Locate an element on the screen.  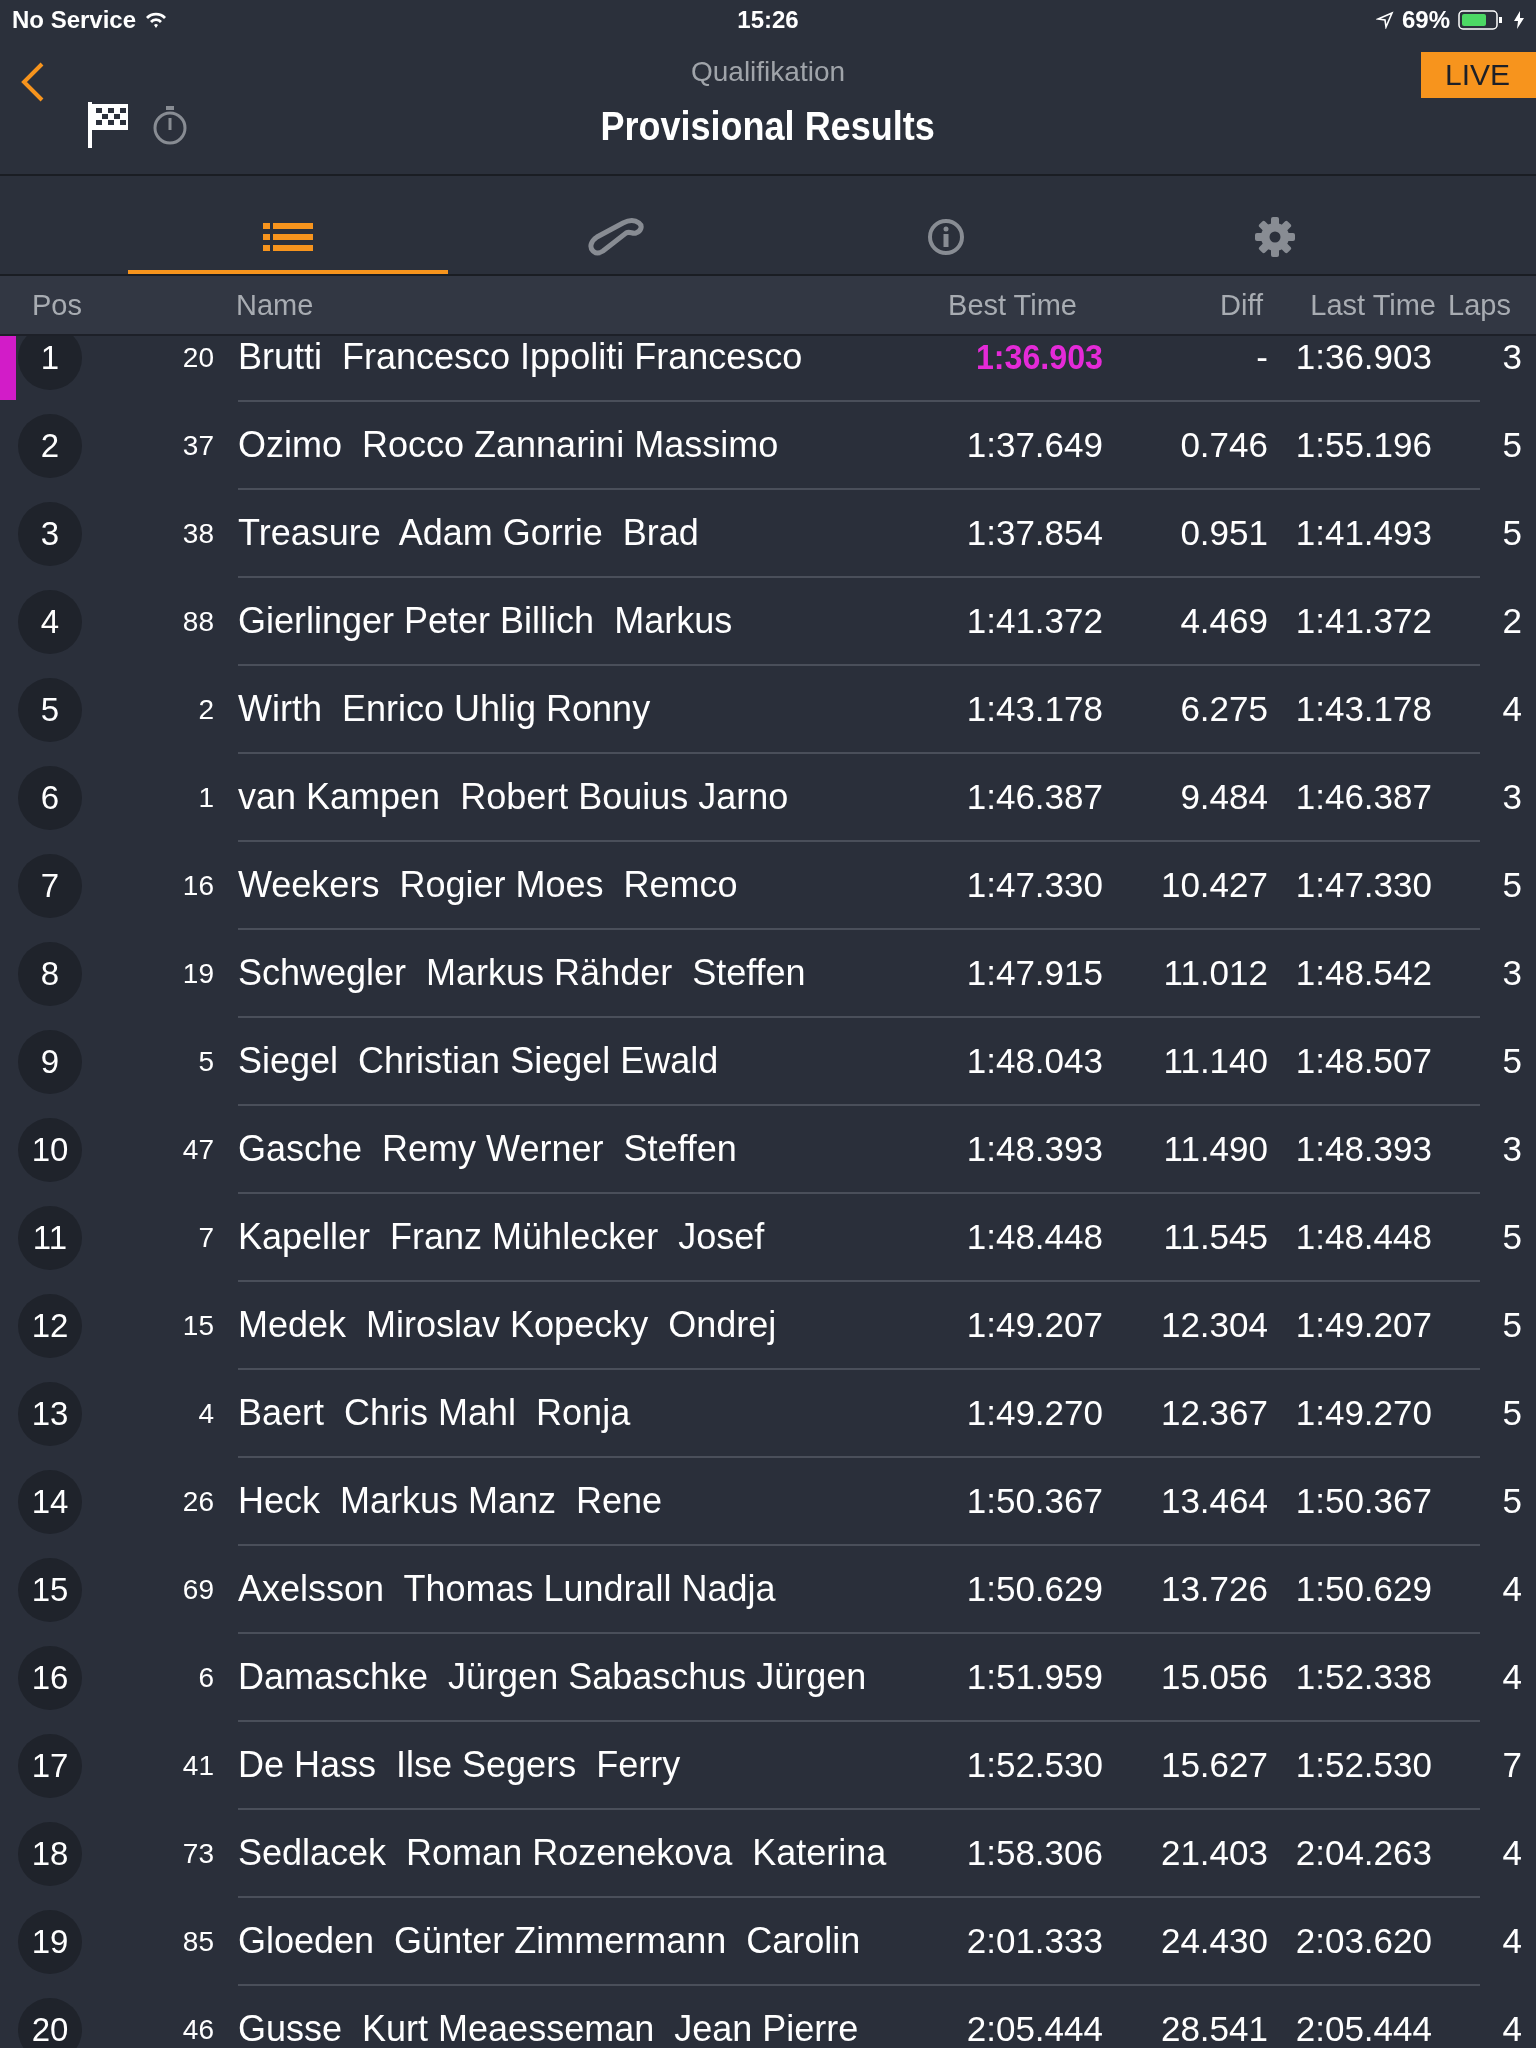
best-time: 1:50.367 is located at coordinates (1034, 1501).